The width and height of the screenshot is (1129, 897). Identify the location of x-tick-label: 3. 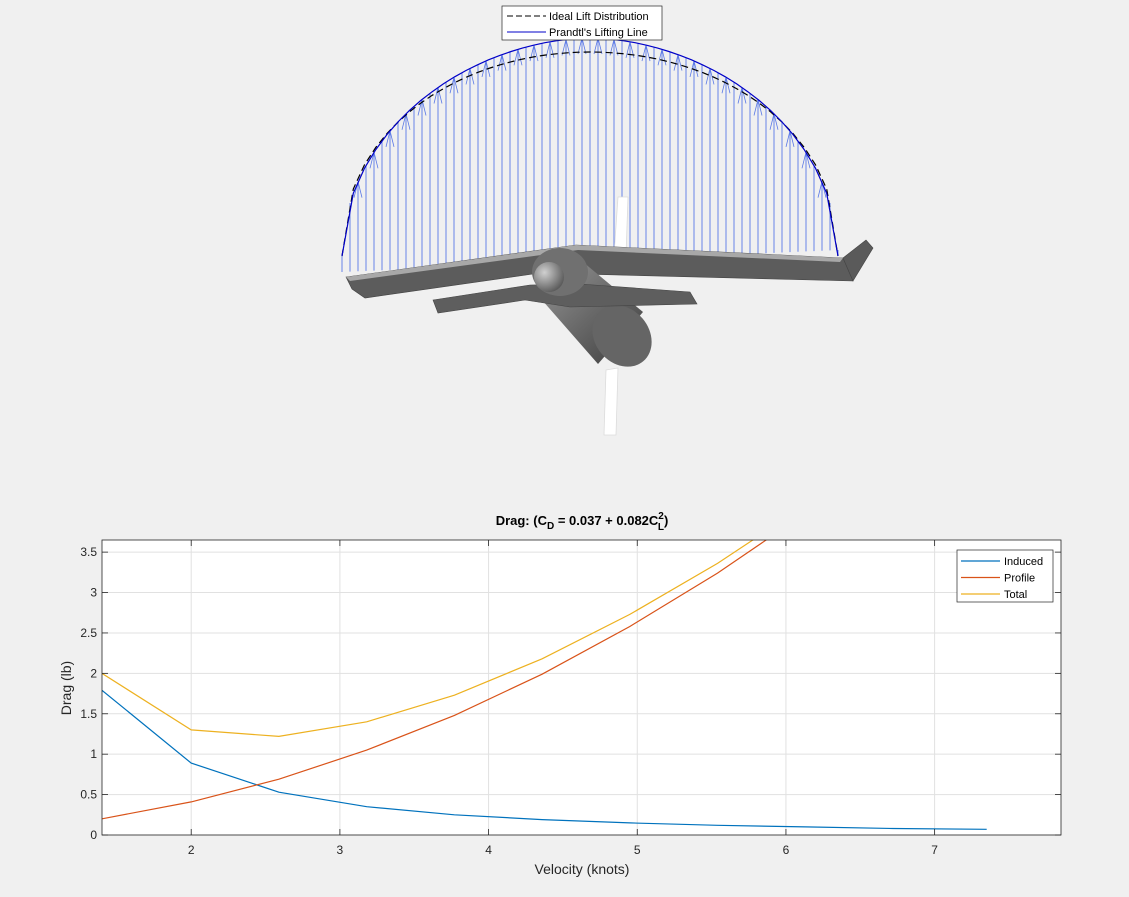
(340, 850).